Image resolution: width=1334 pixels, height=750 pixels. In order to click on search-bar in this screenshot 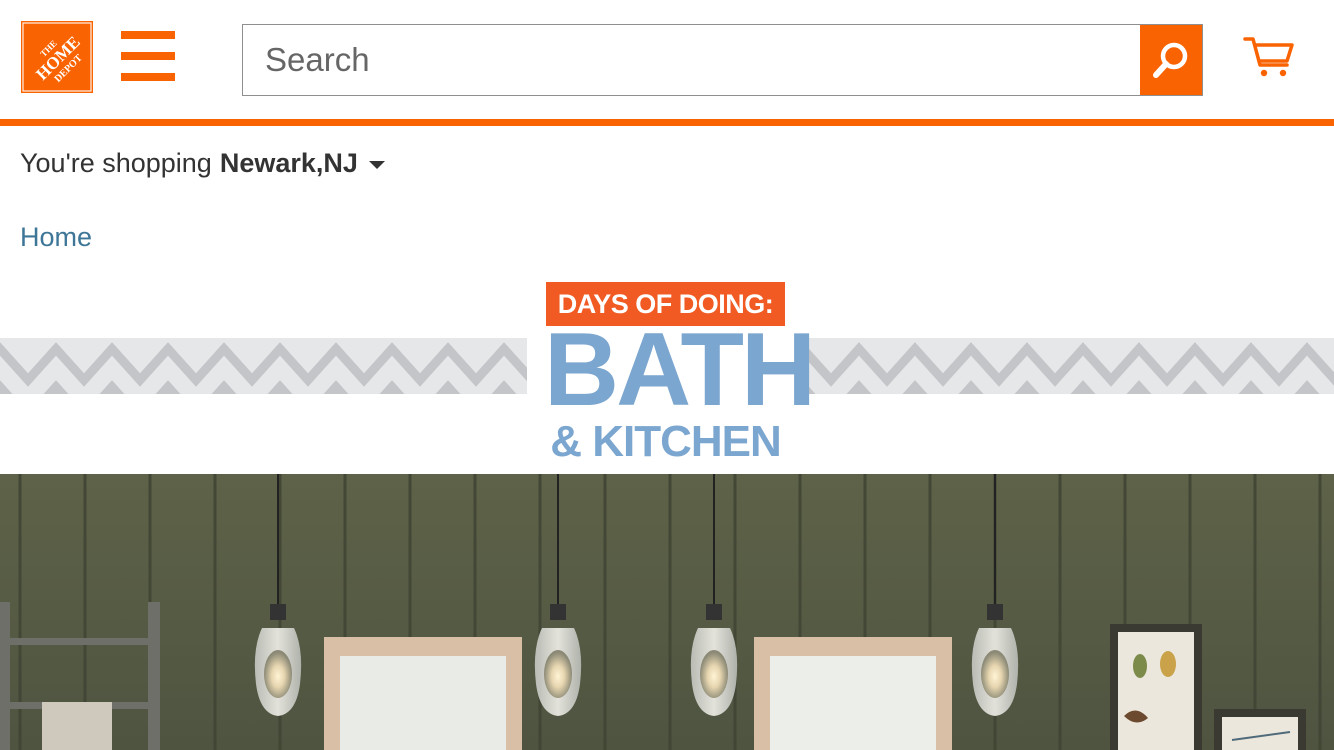, I will do `click(722, 60)`.